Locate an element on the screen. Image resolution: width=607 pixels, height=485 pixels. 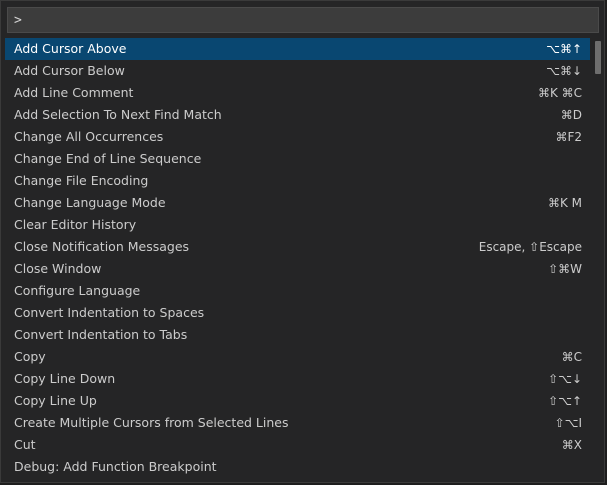
command-label: Close Notification Messages is located at coordinates (102, 246).